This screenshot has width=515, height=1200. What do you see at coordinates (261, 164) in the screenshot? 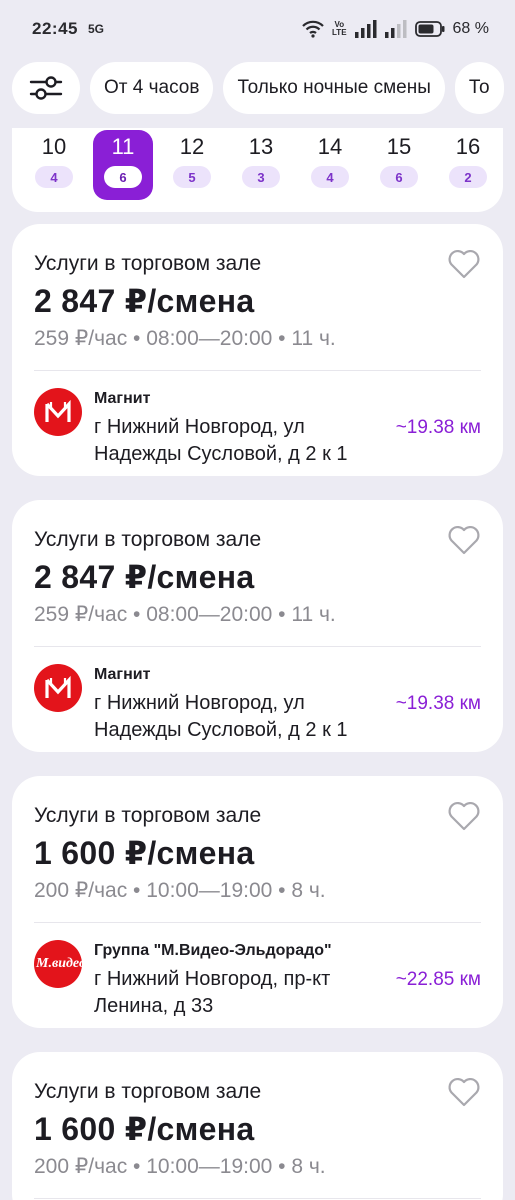
I see `date-13: 13 3` at bounding box center [261, 164].